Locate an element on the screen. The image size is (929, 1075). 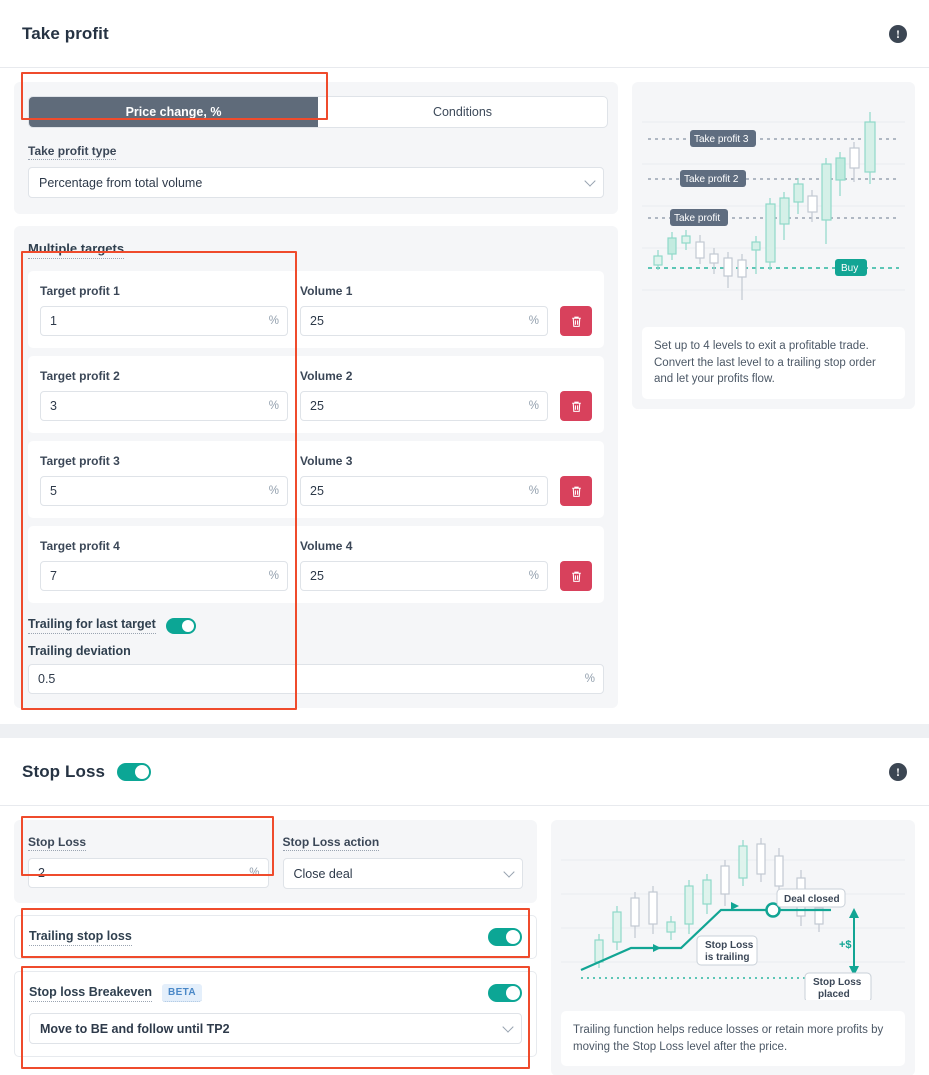
take-profit-mode-tabs: Price change, % Conditions is located at coordinates (318, 112).